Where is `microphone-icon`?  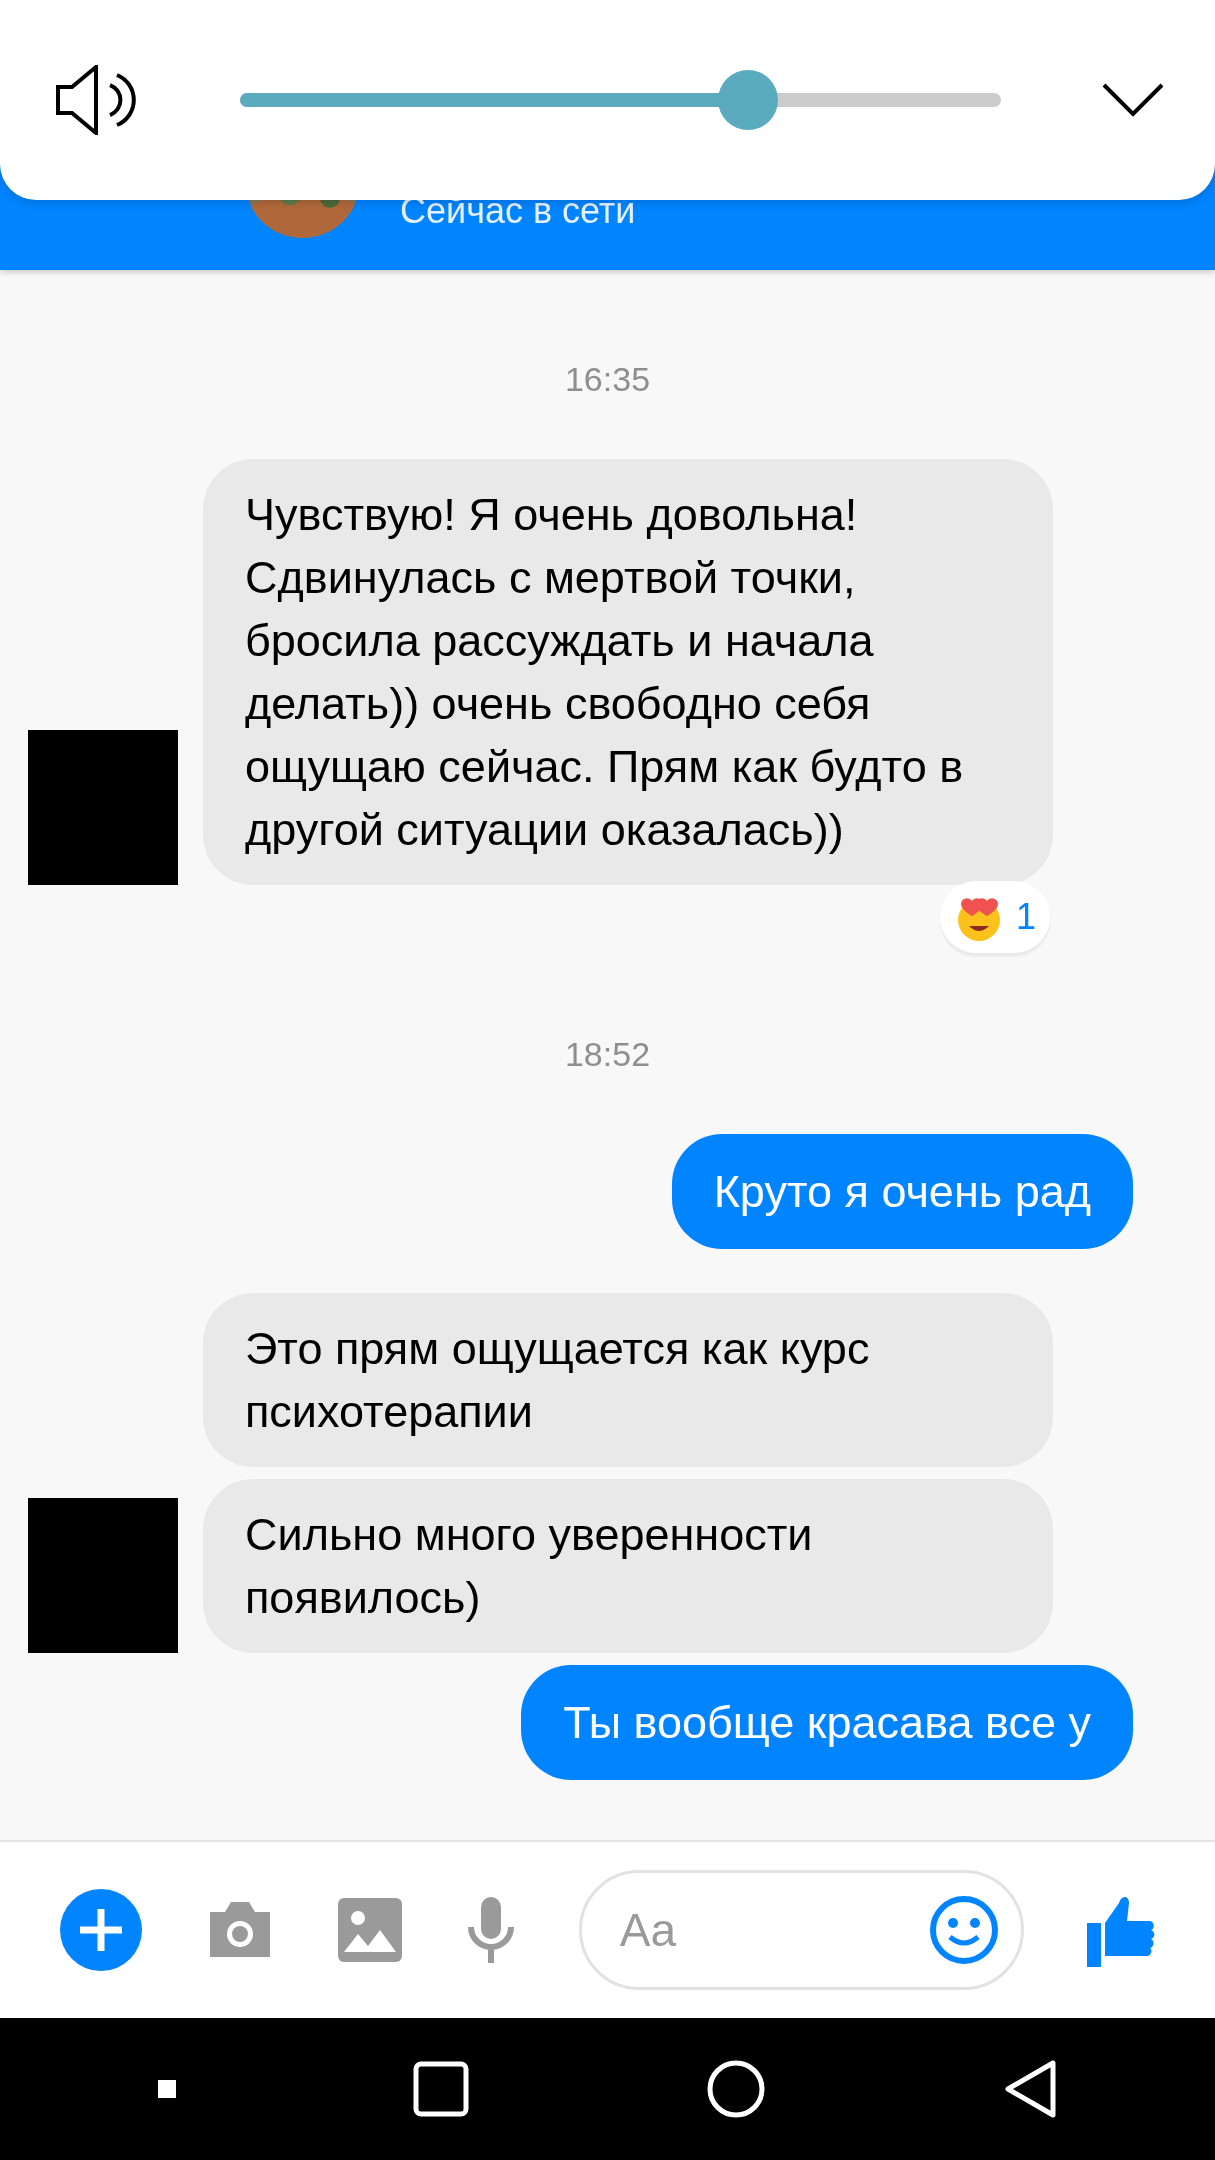 microphone-icon is located at coordinates (490, 1930).